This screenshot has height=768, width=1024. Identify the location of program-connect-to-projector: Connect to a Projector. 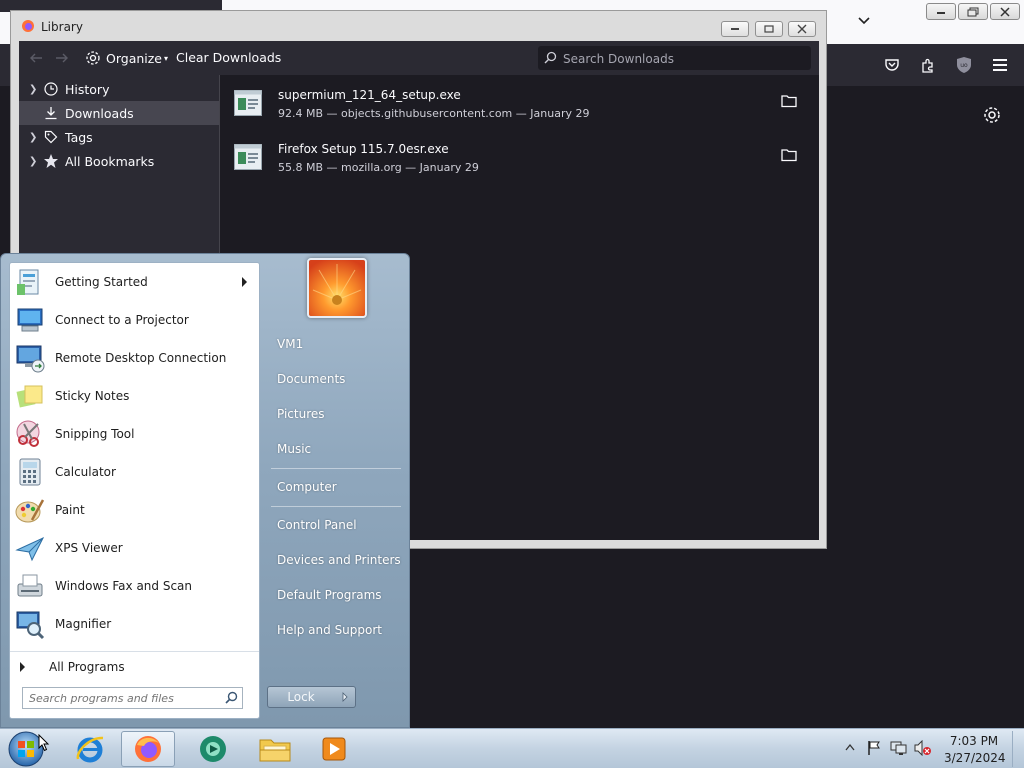
(134, 320).